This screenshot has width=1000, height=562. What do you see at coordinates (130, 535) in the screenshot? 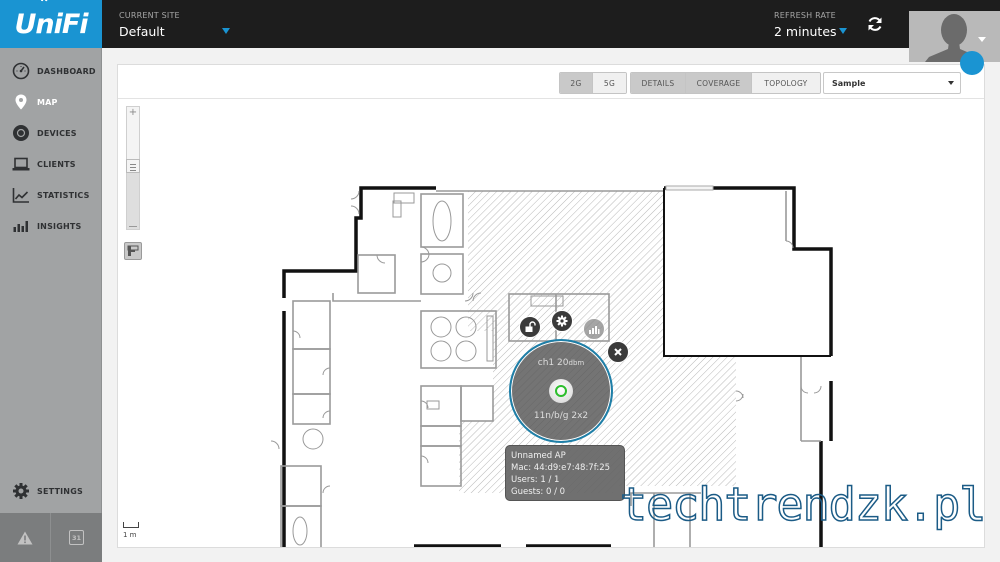
I see `scale-label: 1 m` at bounding box center [130, 535].